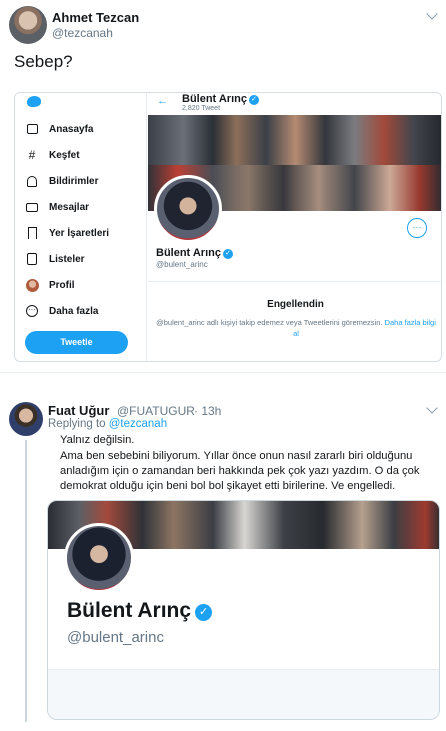 This screenshot has height=731, width=446. Describe the element at coordinates (417, 228) in the screenshot. I see `more-options-button: ···` at that location.